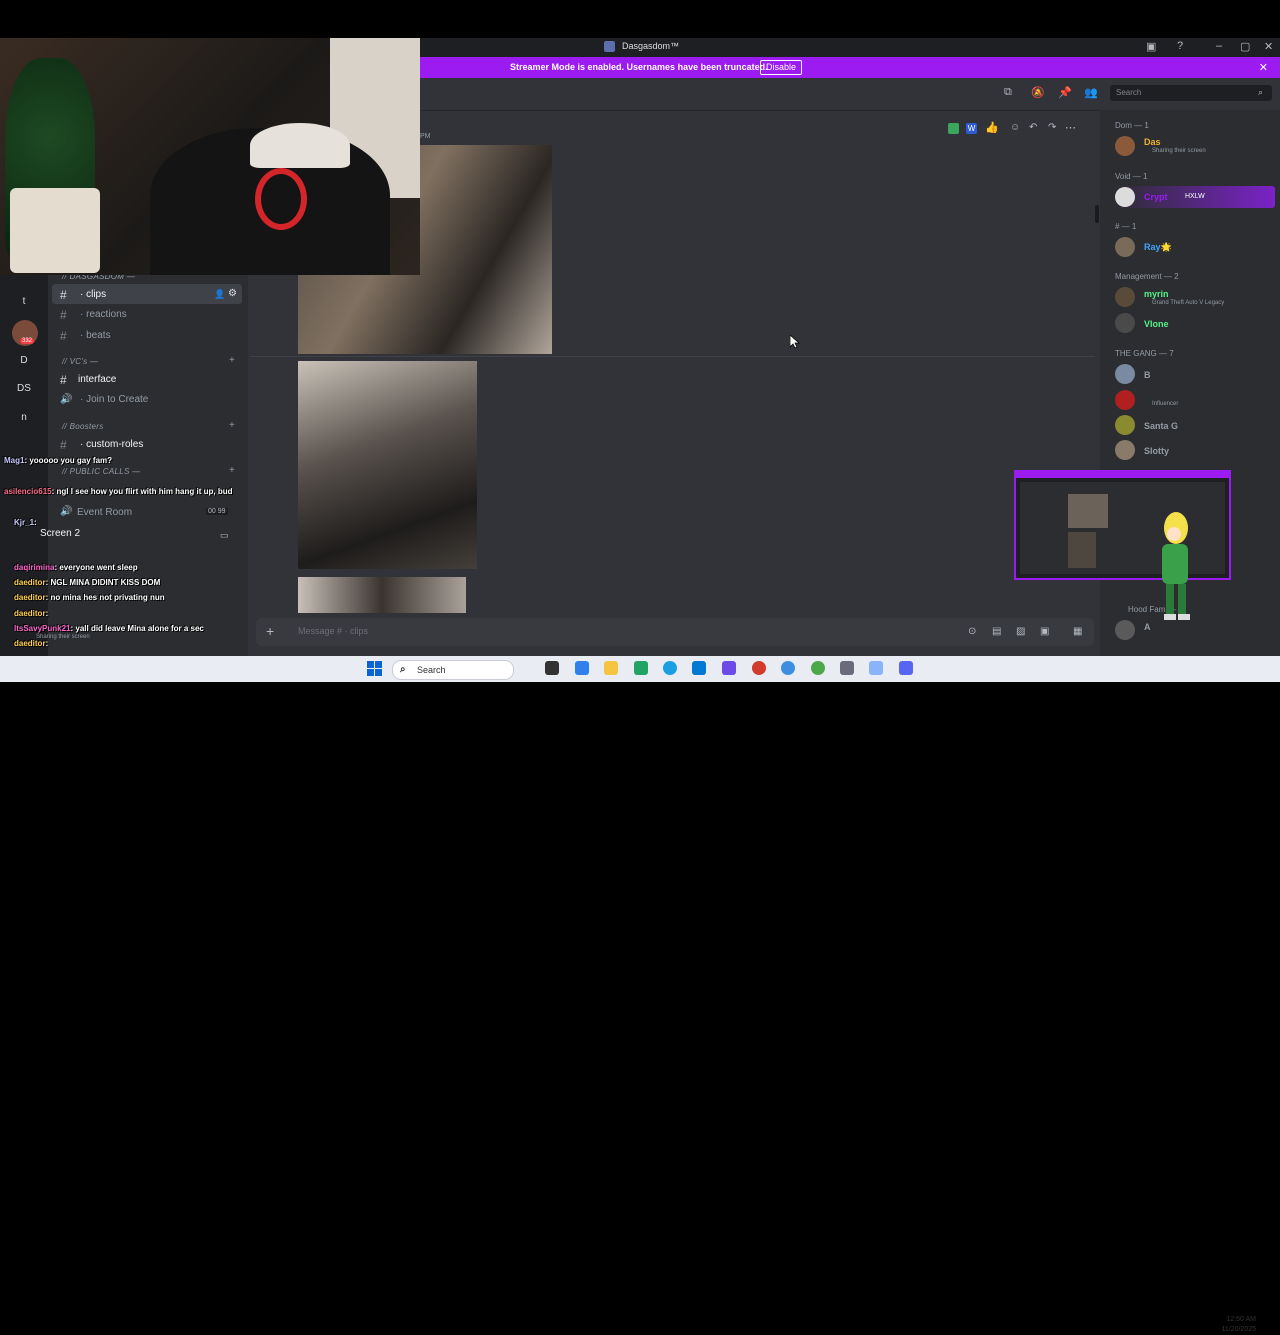 The image size is (1280, 1335). Describe the element at coordinates (641, 668) in the screenshot. I see `xbox-icon` at that location.